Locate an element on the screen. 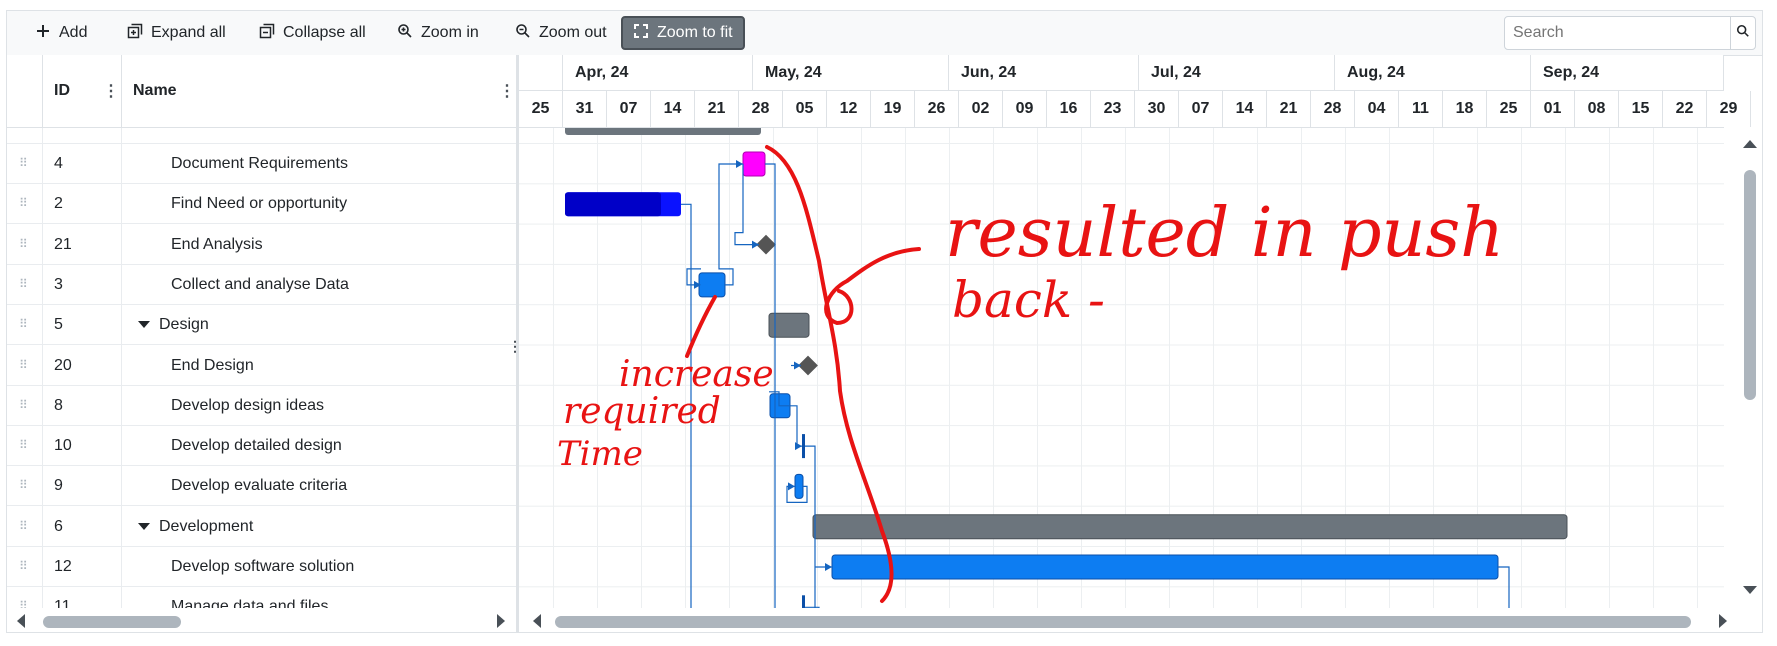 This screenshot has width=1777, height=646. table-row: ⠿ 8 Develop design ideas is located at coordinates (261, 406).